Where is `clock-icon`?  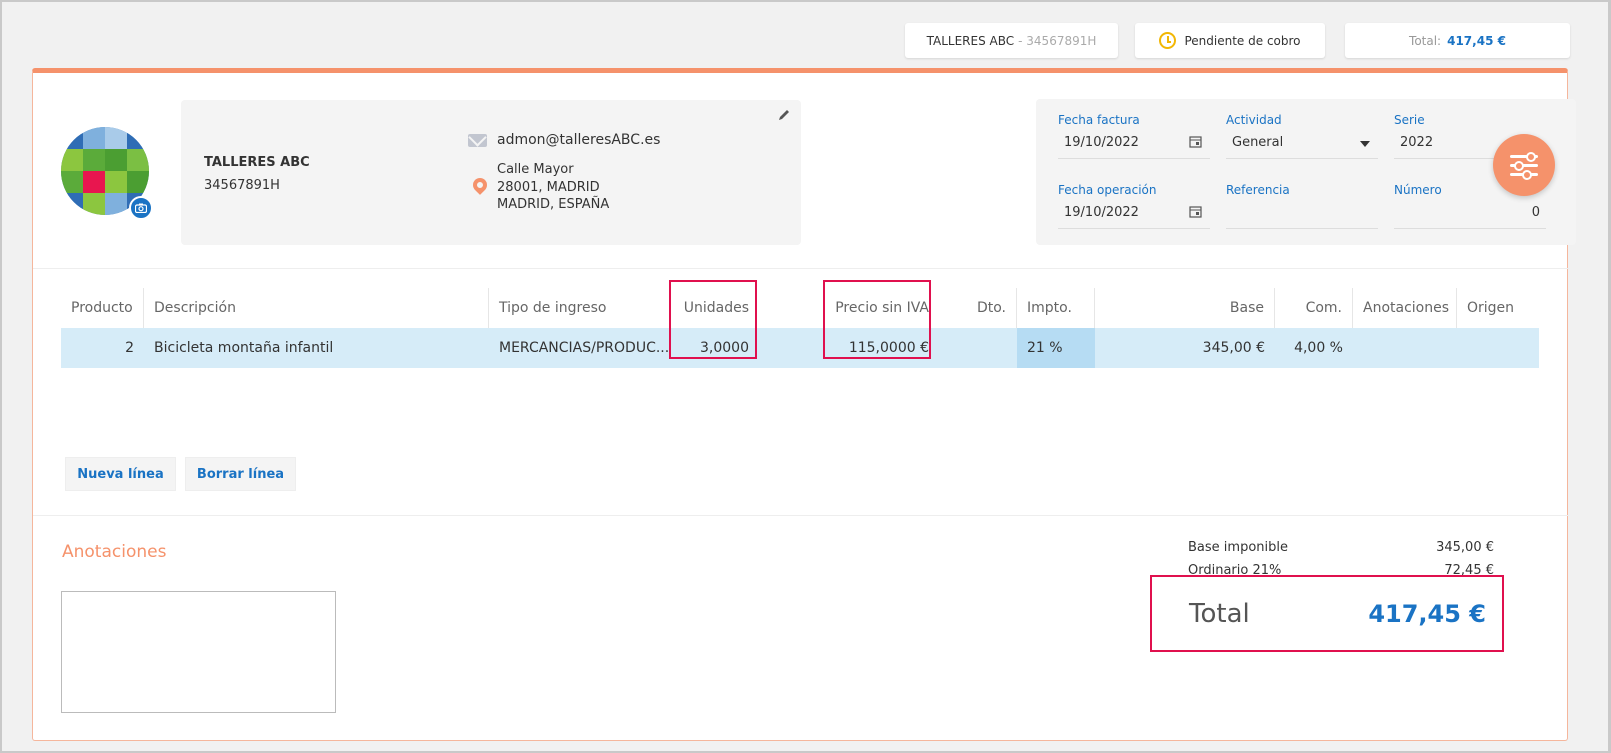 clock-icon is located at coordinates (1168, 40).